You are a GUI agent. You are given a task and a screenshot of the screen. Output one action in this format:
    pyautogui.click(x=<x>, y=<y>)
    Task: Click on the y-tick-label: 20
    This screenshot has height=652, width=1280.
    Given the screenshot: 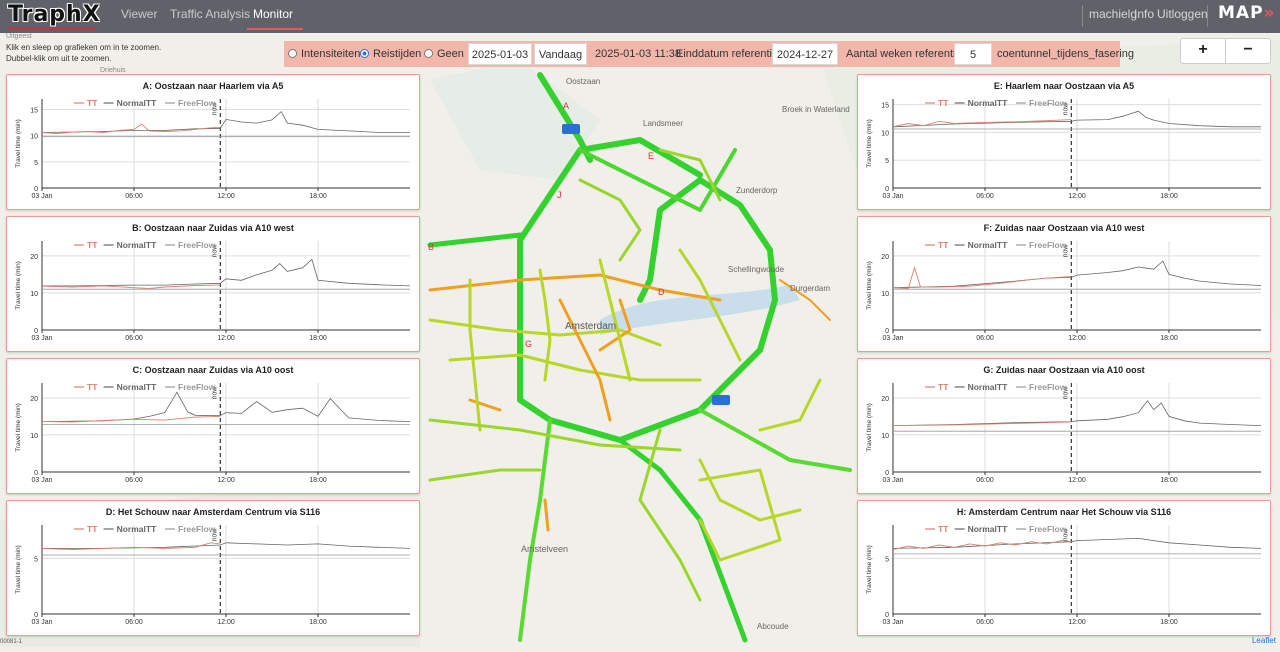 What is the action you would take?
    pyautogui.click(x=34, y=257)
    